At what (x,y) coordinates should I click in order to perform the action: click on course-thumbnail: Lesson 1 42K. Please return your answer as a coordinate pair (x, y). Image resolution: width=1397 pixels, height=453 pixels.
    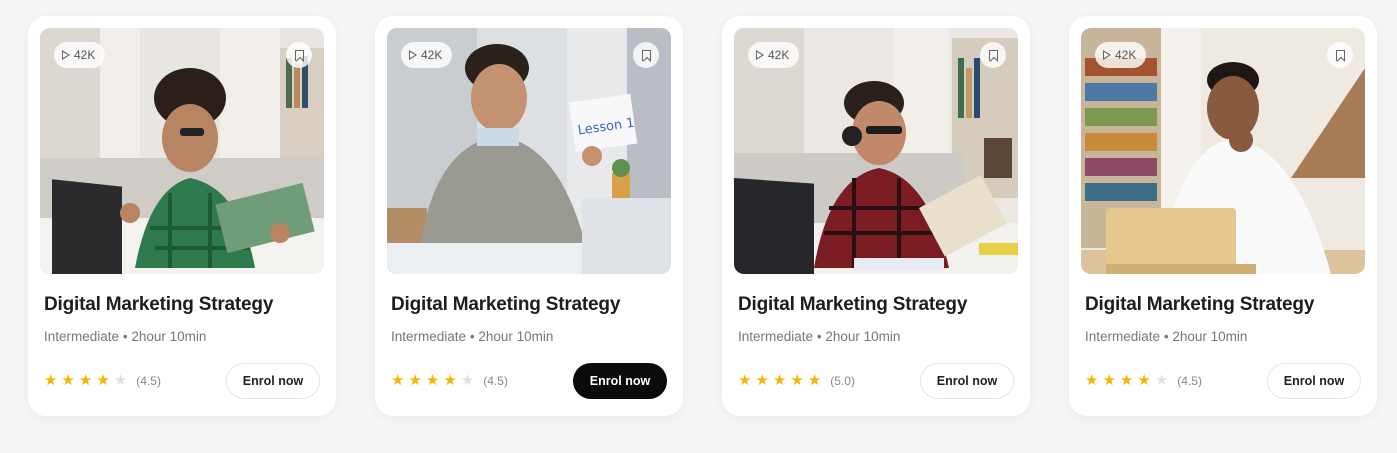
    Looking at the image, I should click on (529, 151).